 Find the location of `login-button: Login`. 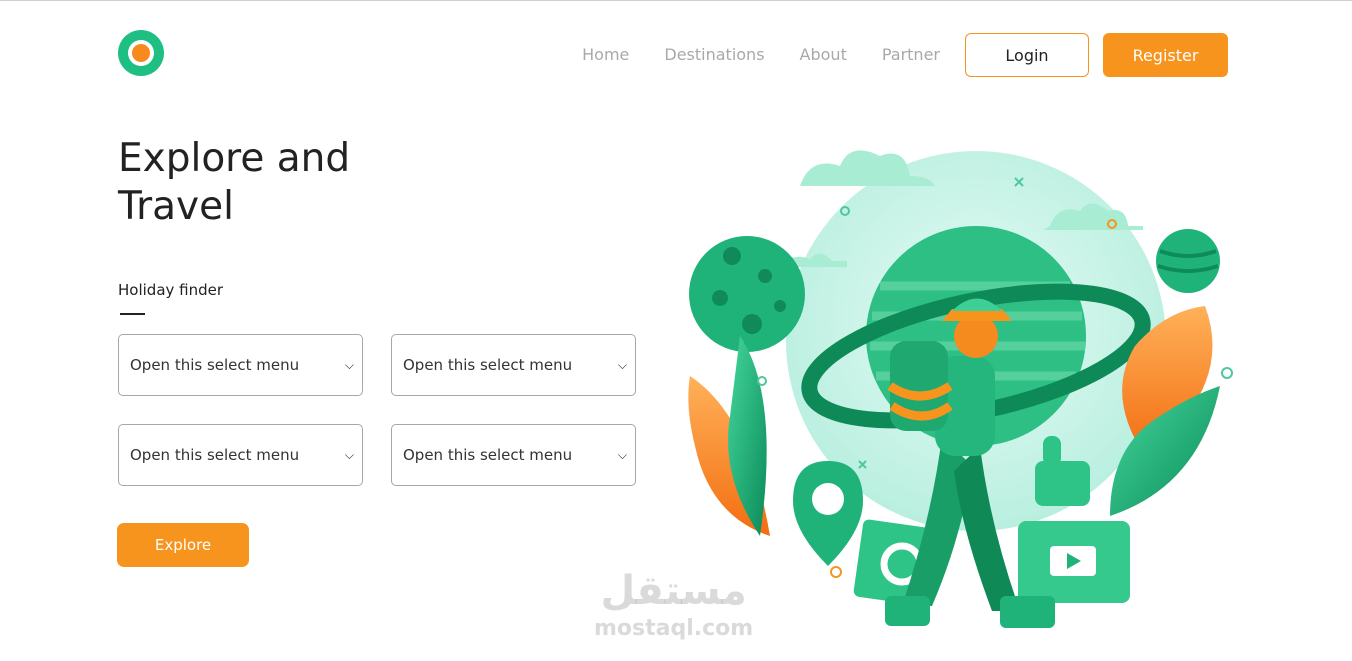

login-button: Login is located at coordinates (1027, 55).